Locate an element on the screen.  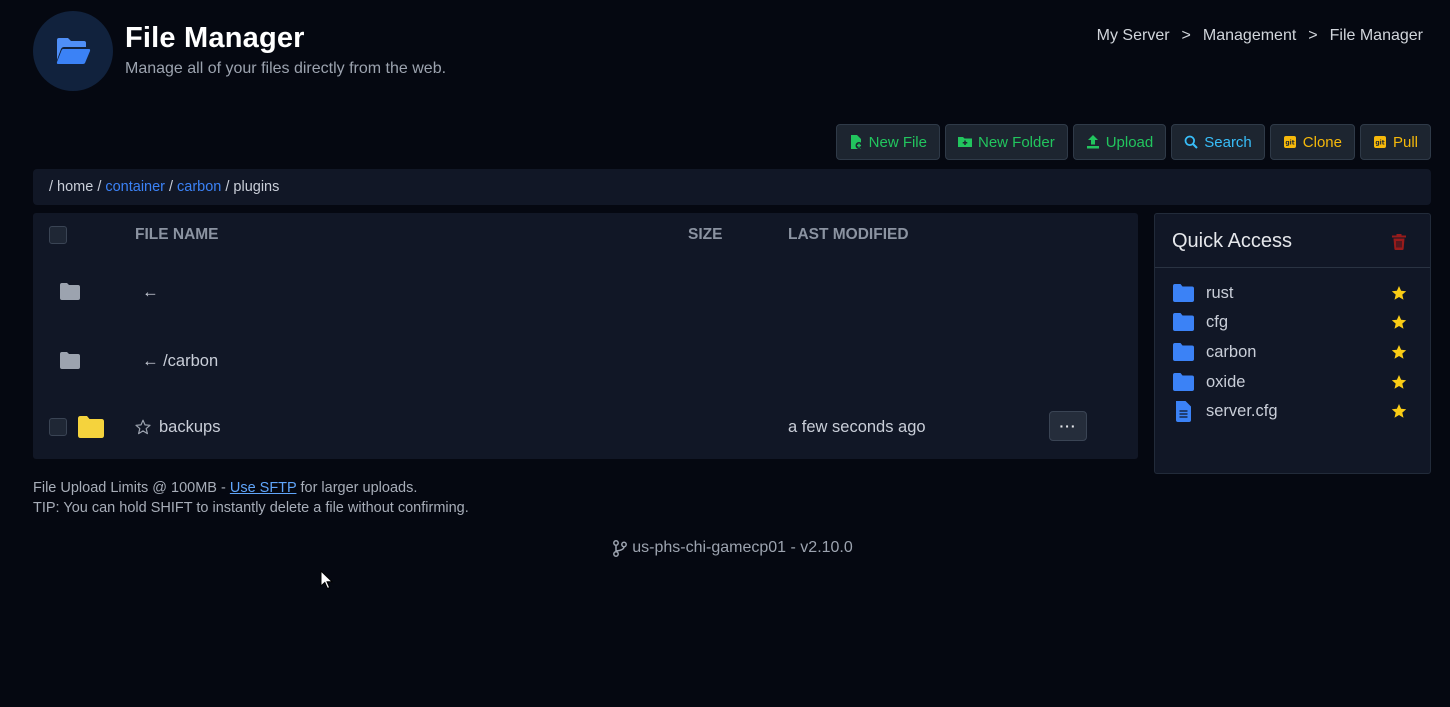
row-actions-button: ··· is located at coordinates (1068, 426).